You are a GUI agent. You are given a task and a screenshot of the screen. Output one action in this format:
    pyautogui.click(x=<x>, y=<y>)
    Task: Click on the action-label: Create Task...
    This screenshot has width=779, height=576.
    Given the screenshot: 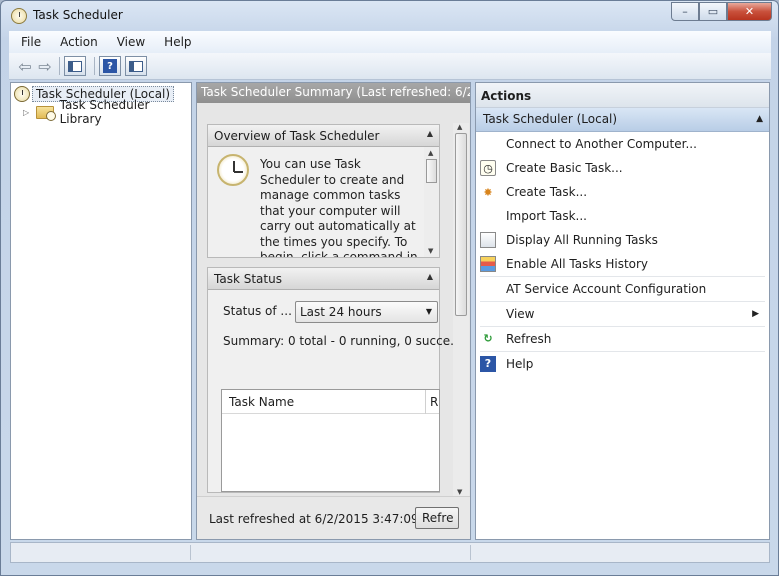 What is the action you would take?
    pyautogui.click(x=547, y=192)
    